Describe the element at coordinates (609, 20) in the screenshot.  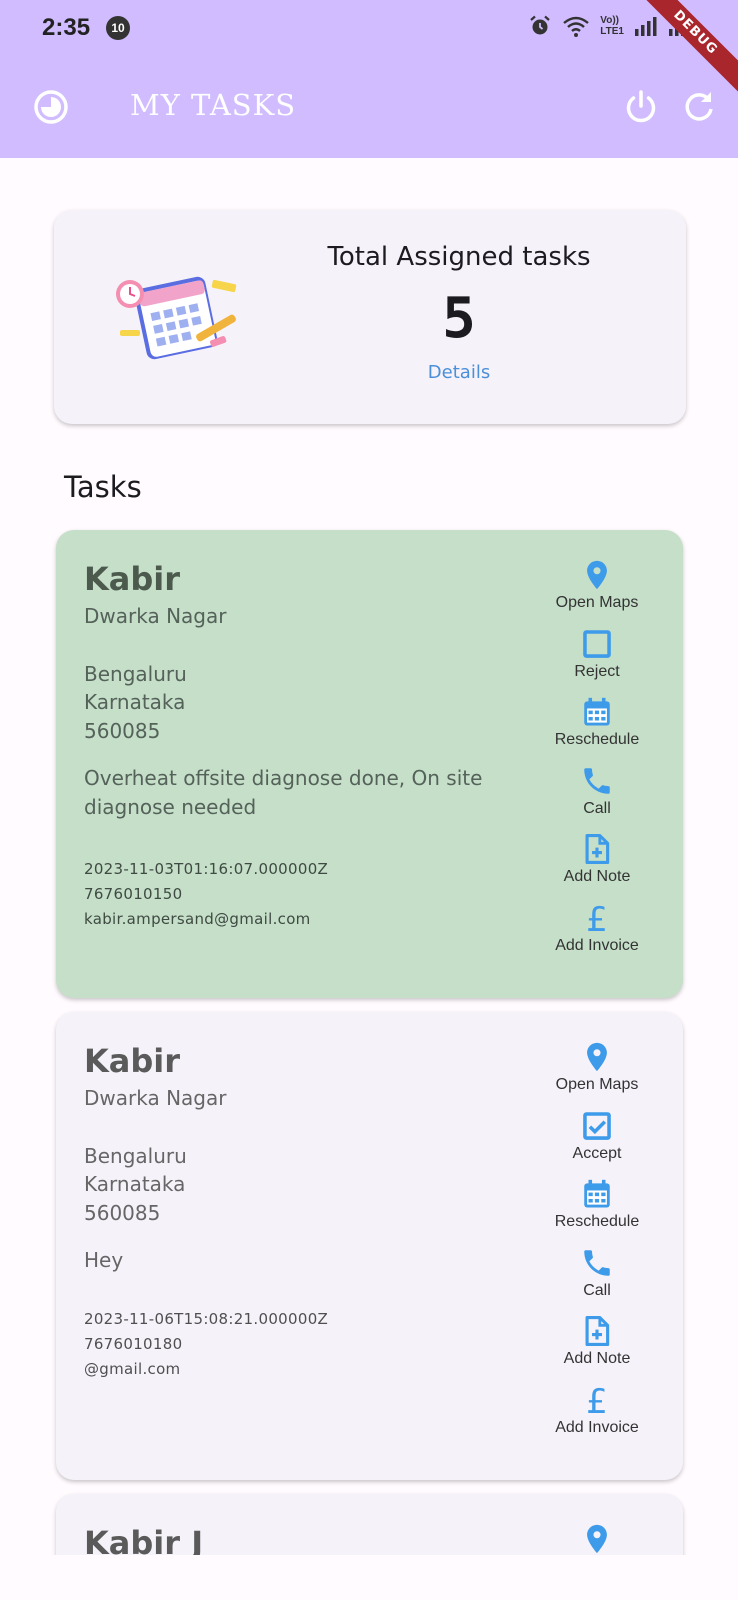
I see `volte-label: Vo))` at that location.